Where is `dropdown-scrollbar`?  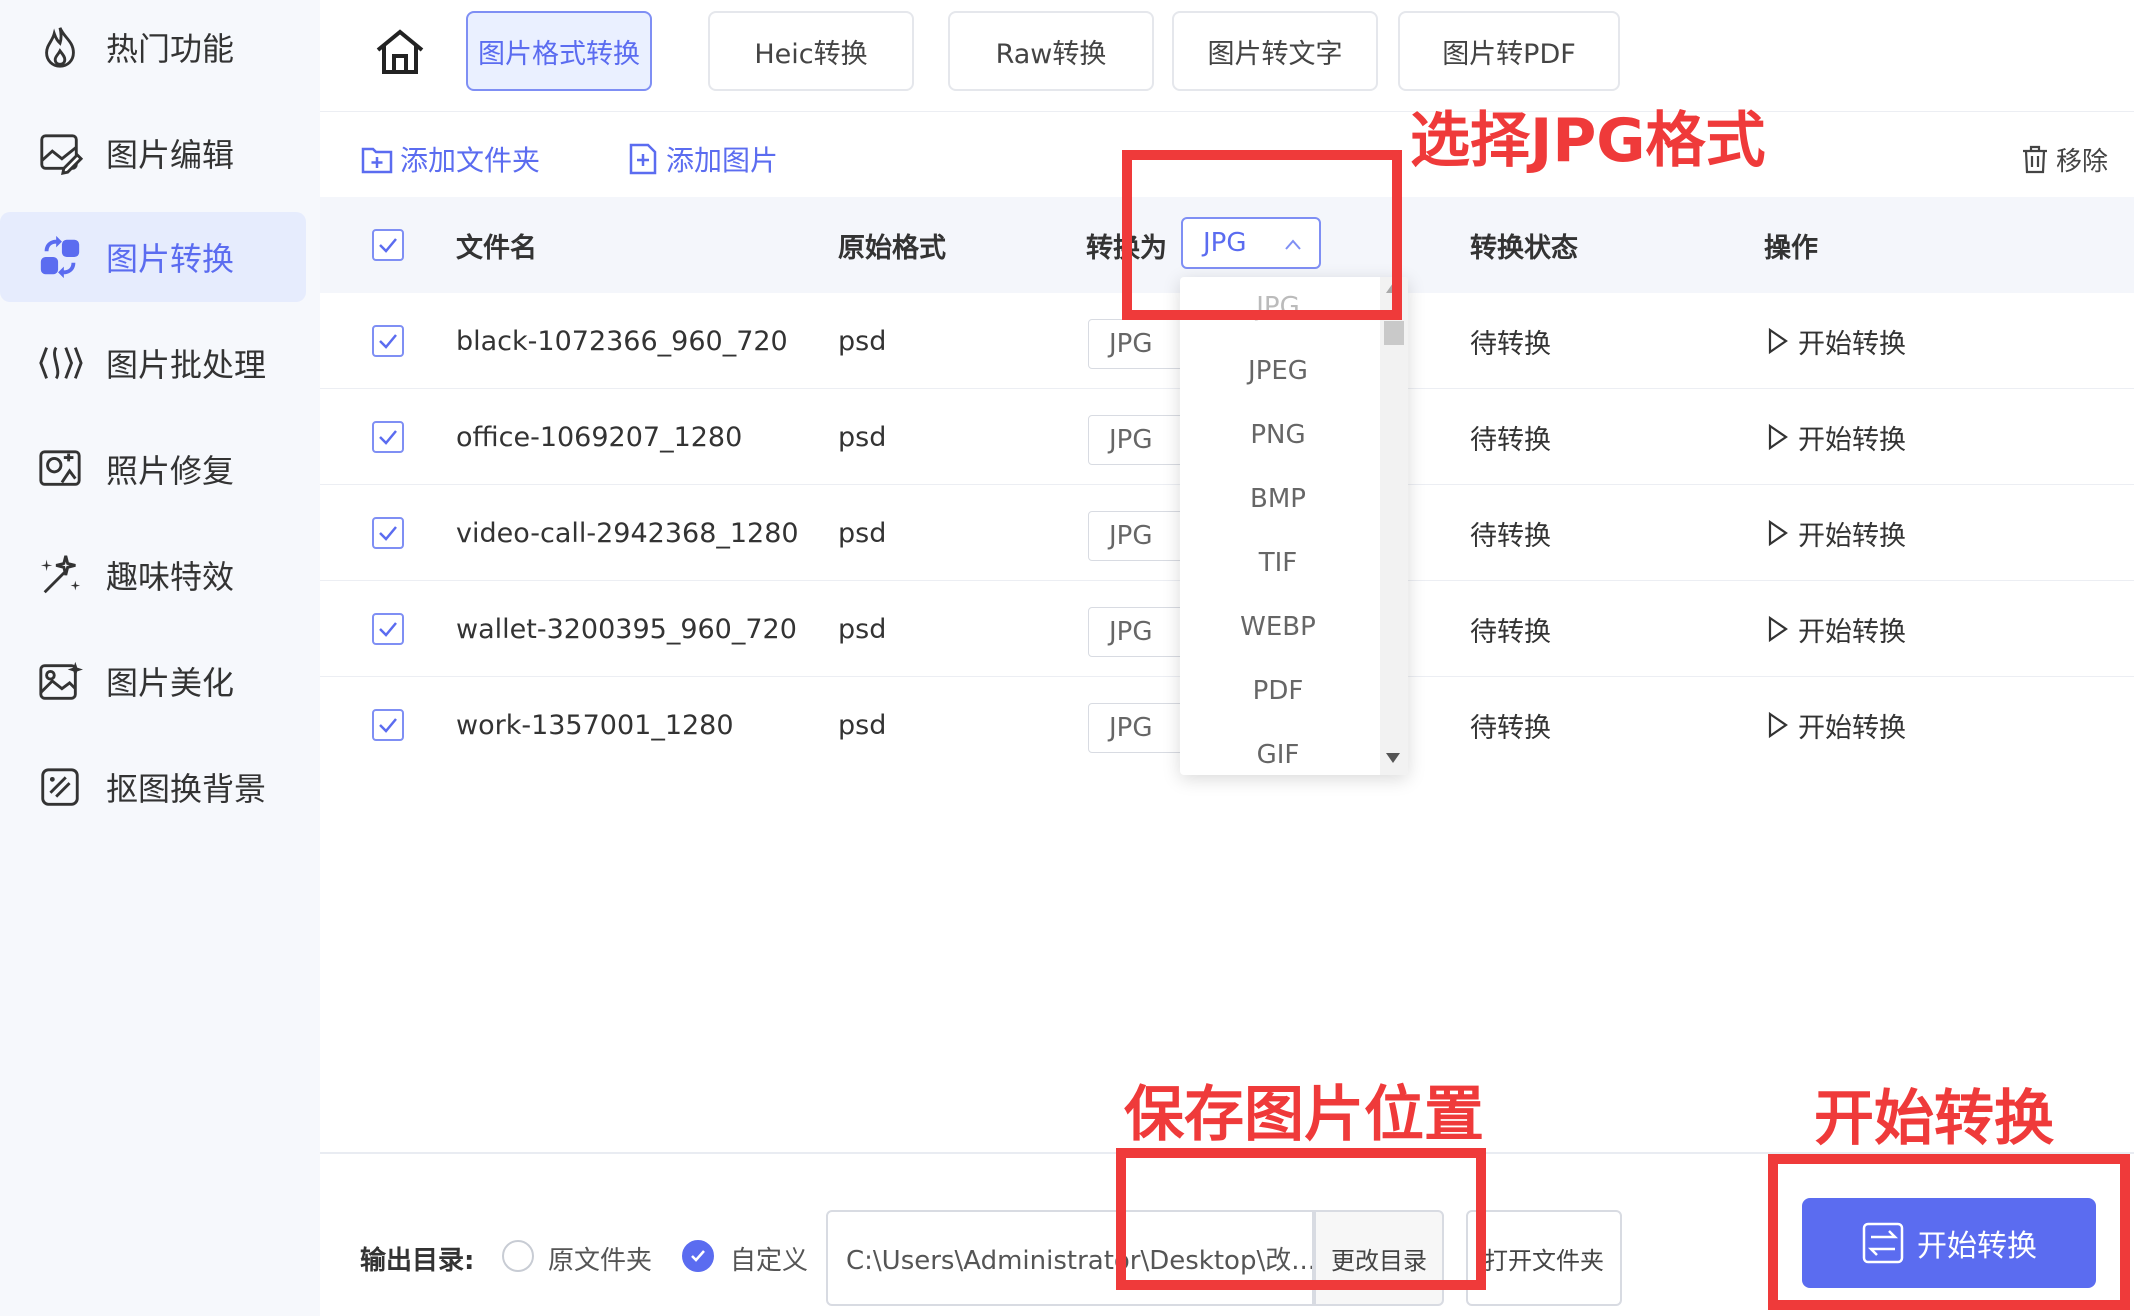
dropdown-scrollbar is located at coordinates (1394, 526).